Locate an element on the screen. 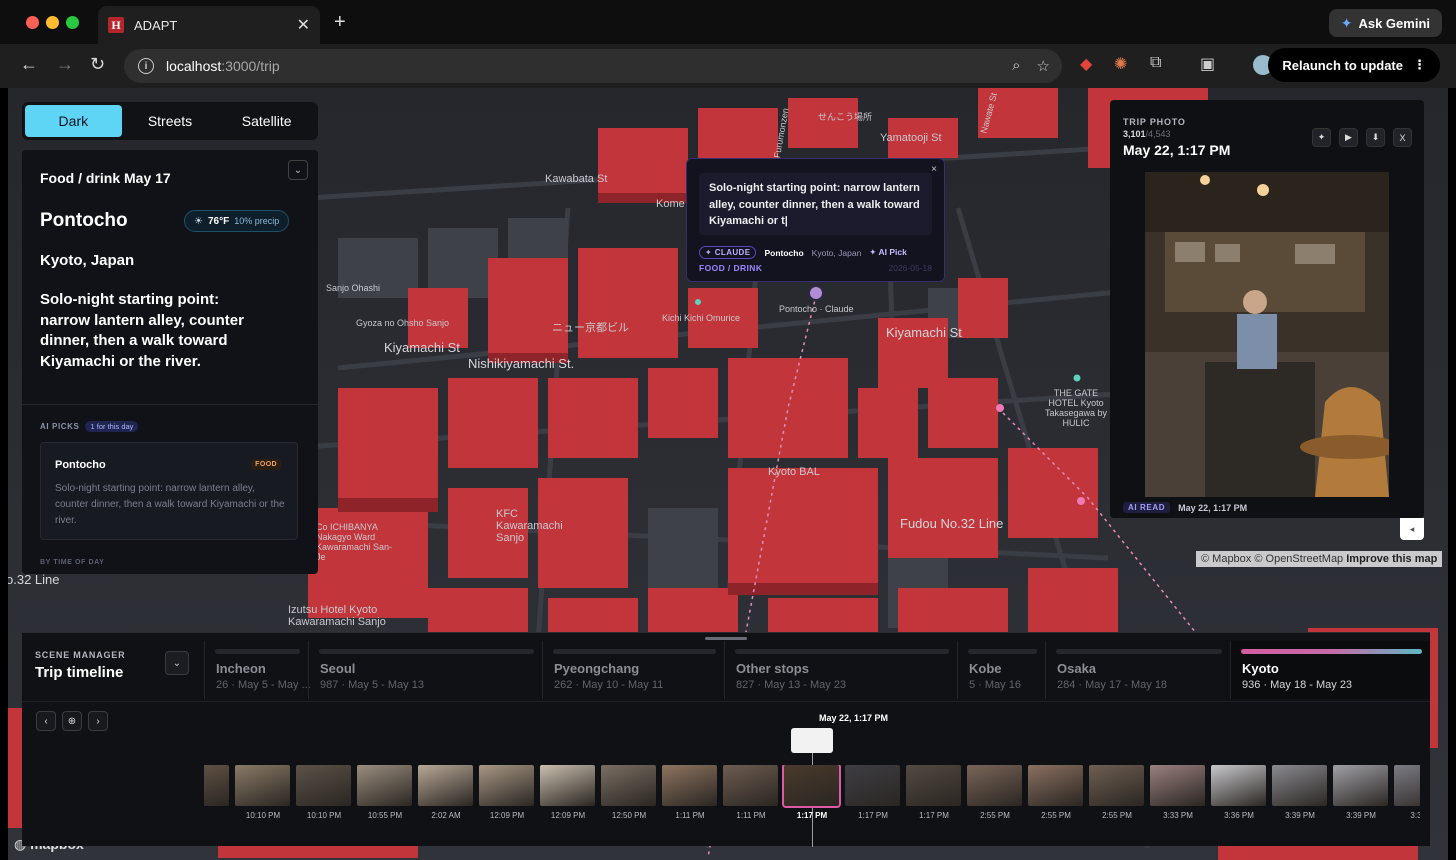 This screenshot has height=860, width=1456. url-text: localhost:3000/trip is located at coordinates (223, 66).